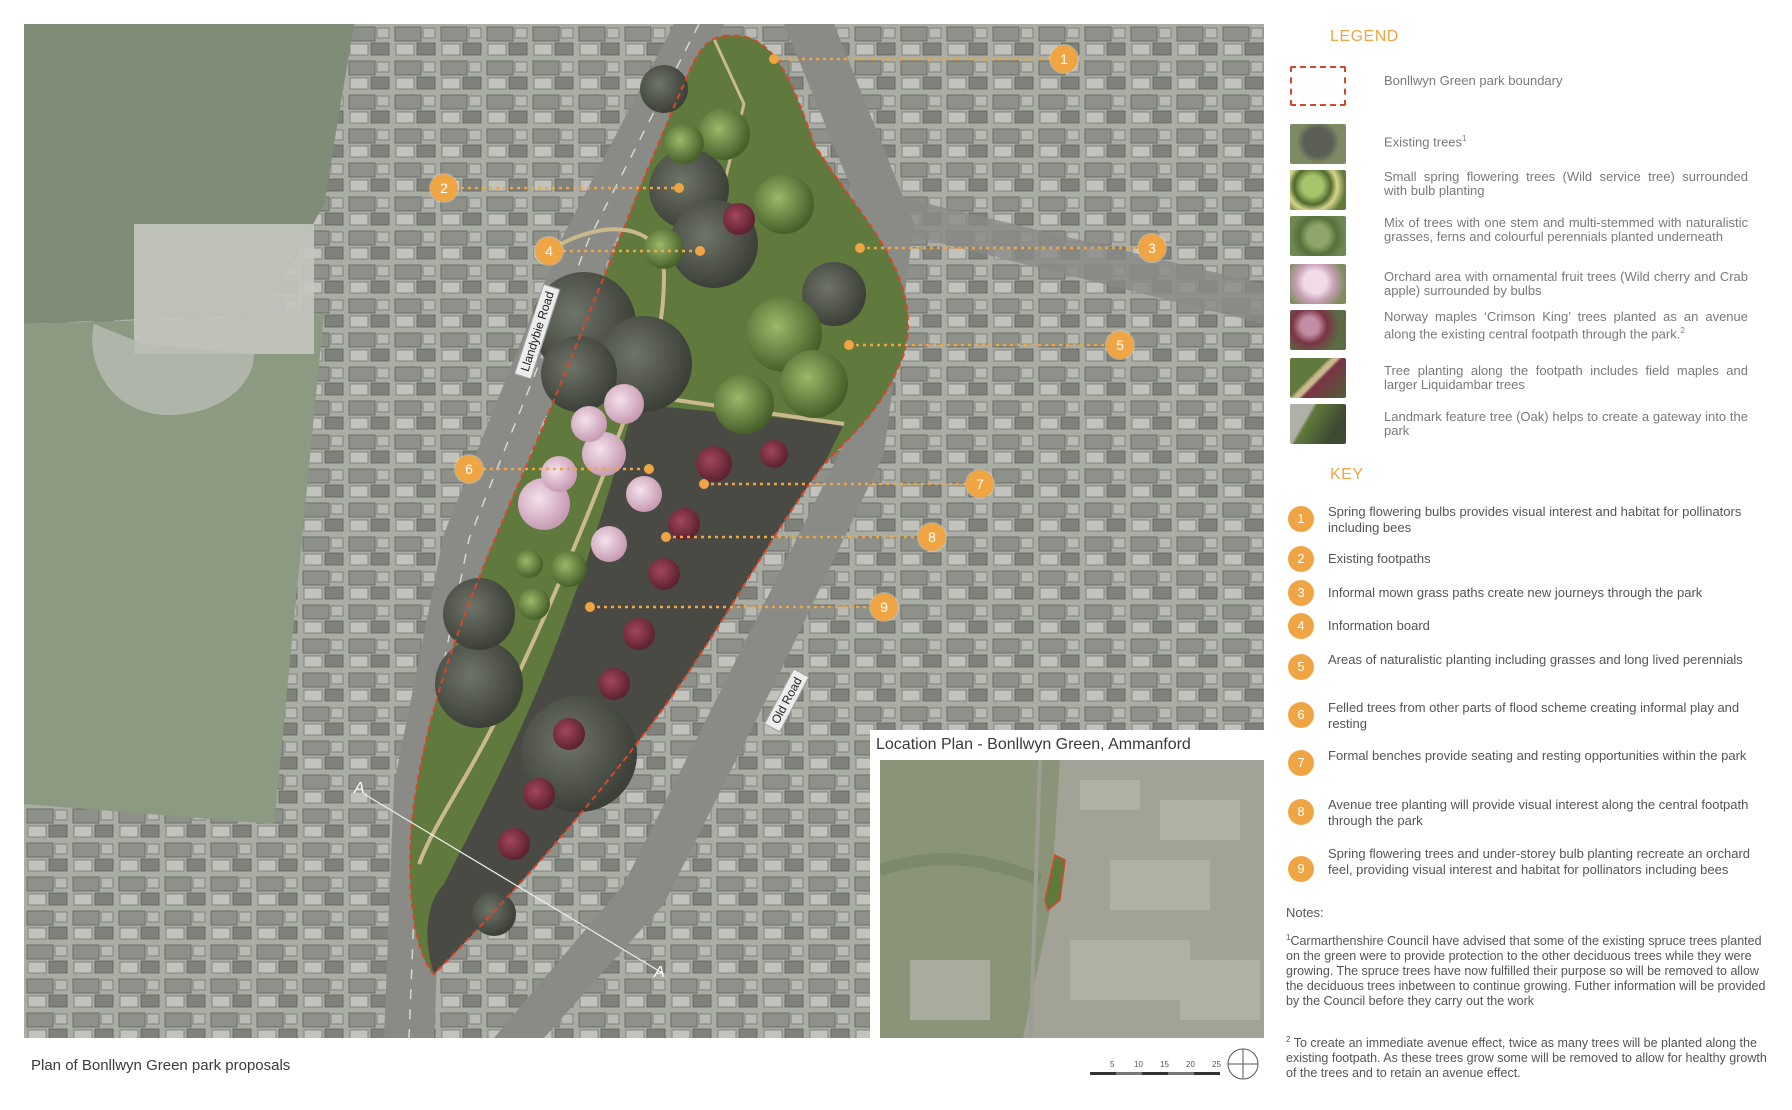 The image size is (1792, 1110). I want to click on key-text: Information board, so click(1379, 625).